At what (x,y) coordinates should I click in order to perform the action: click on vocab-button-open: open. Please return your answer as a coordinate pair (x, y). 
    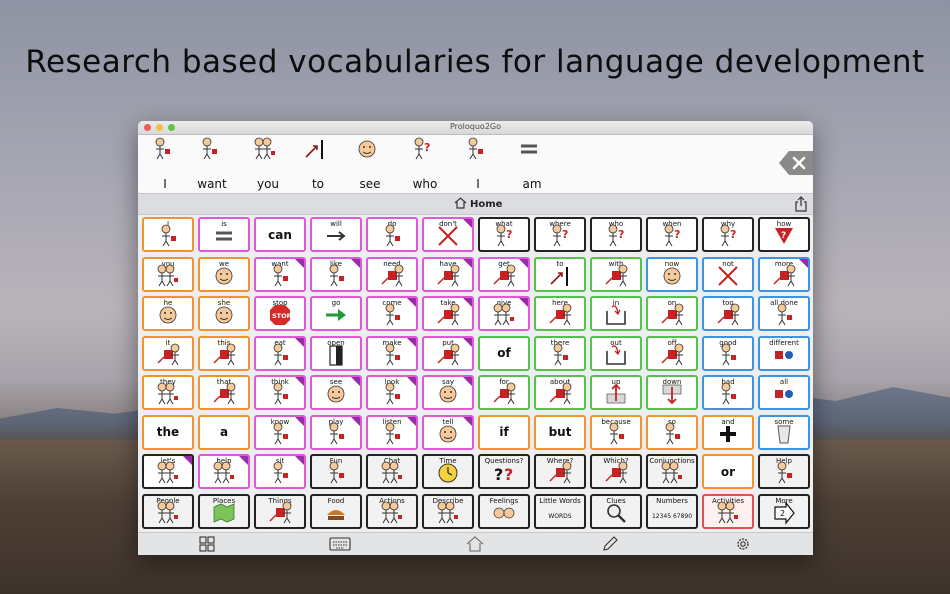
    Looking at the image, I should click on (336, 353).